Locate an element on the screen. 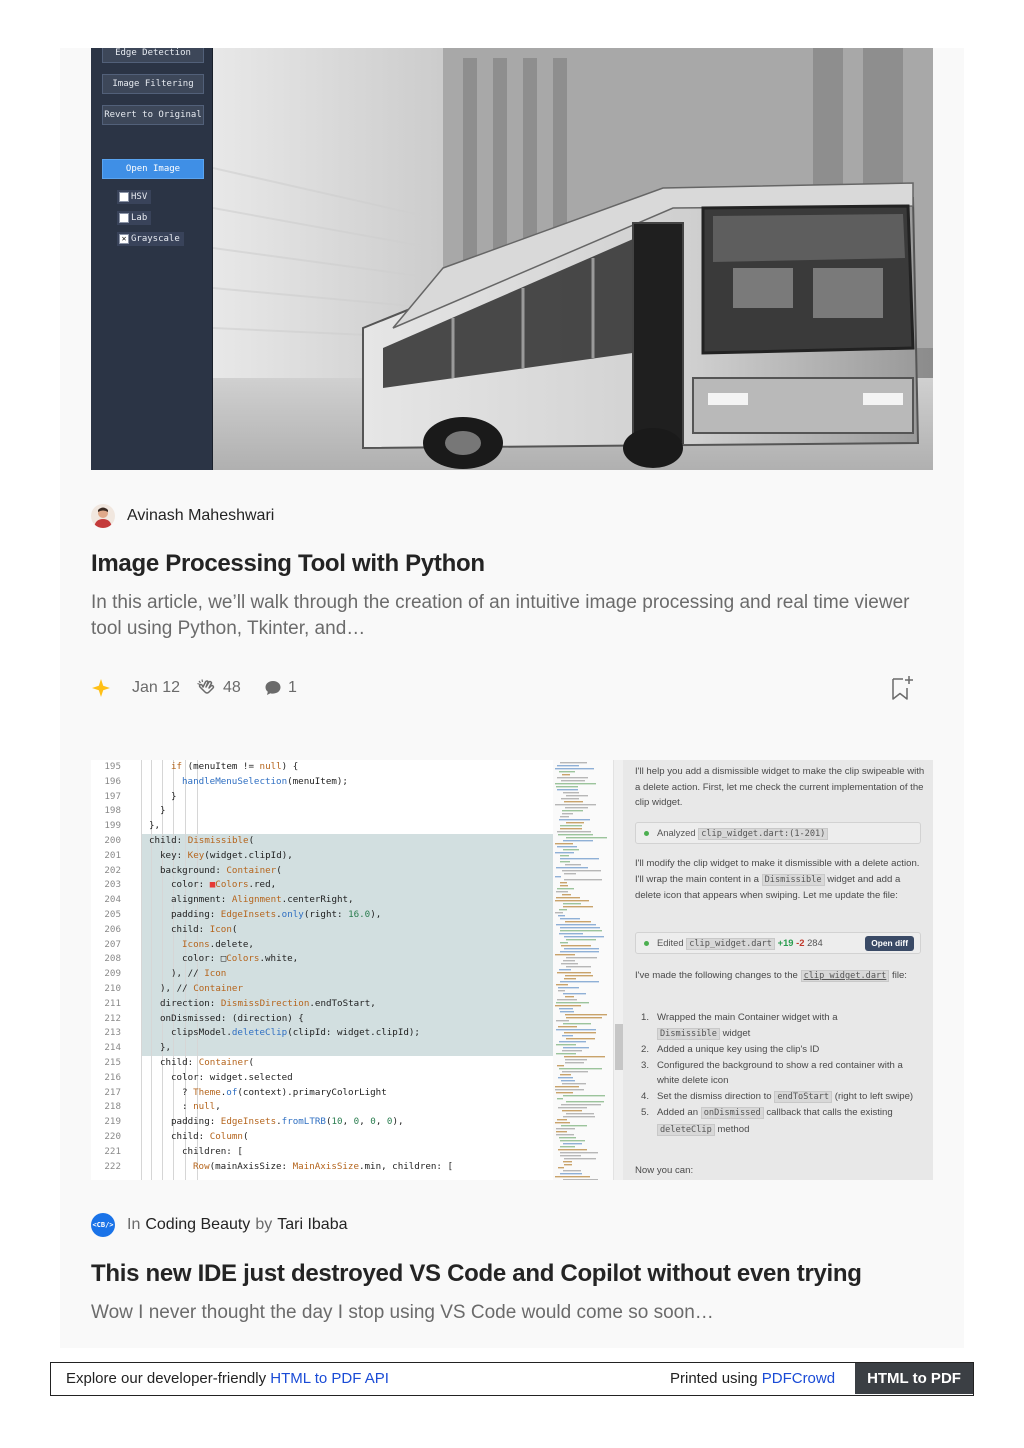 The height and width of the screenshot is (1448, 1024). editor-scrollbar is located at coordinates (618, 970).